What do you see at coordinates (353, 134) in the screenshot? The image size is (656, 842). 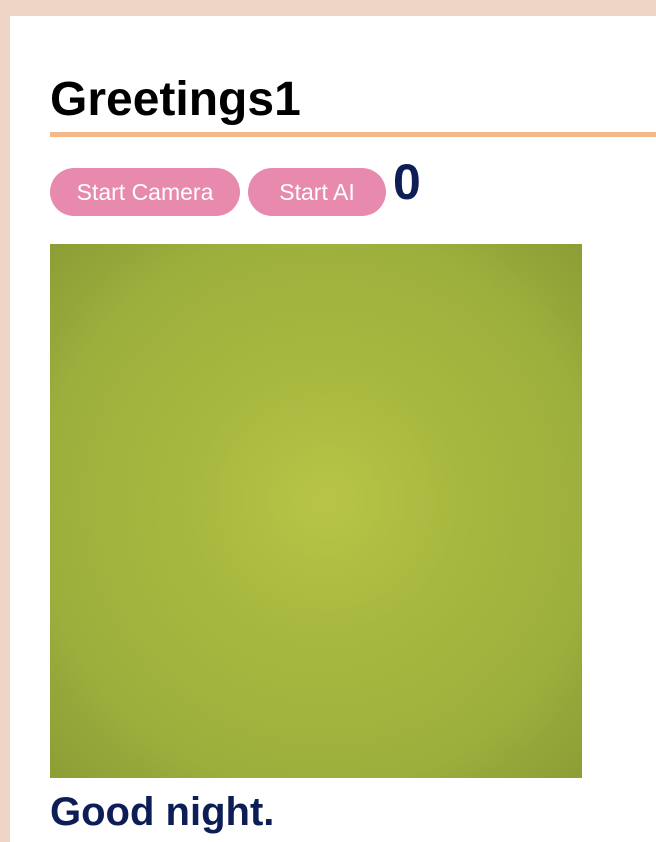 I see `title-divider` at bounding box center [353, 134].